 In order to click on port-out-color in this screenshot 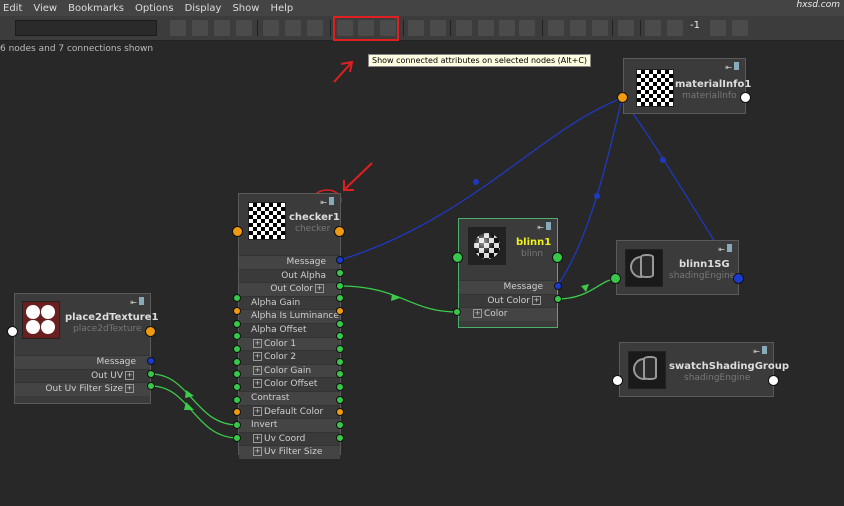, I will do `click(340, 286)`.